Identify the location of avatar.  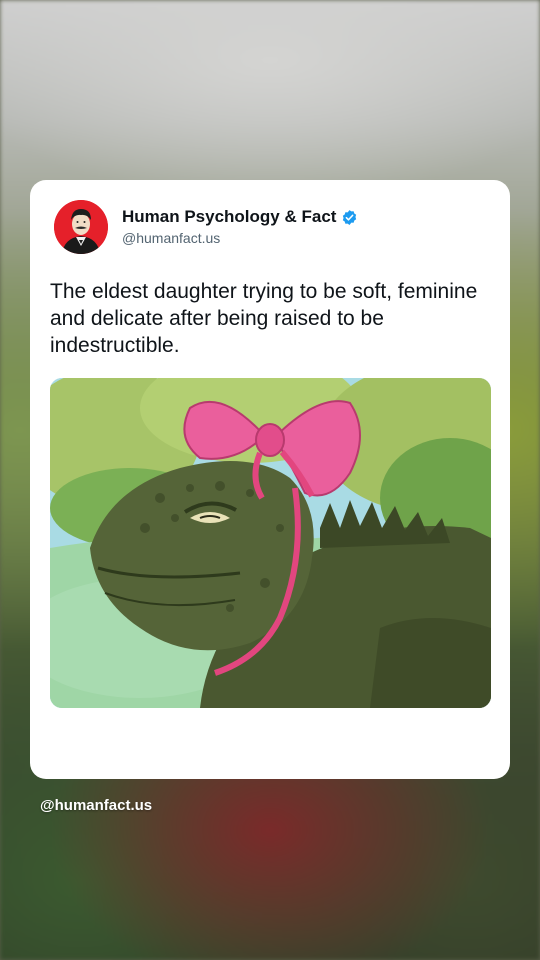
(81, 227).